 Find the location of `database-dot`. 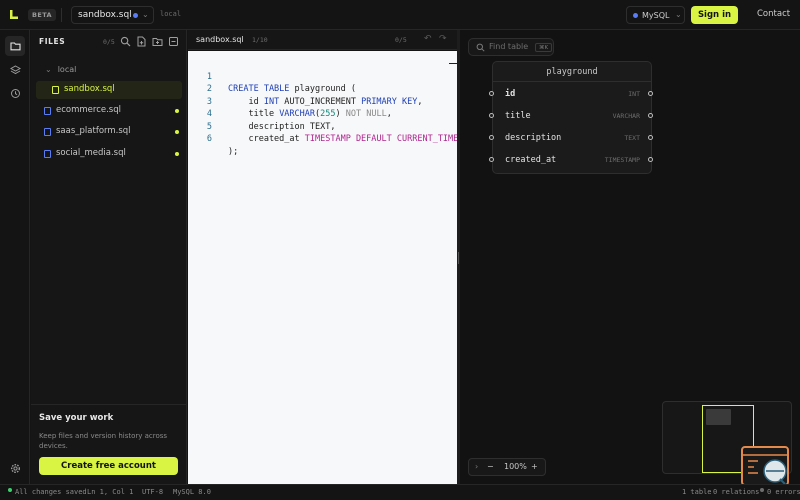

database-dot is located at coordinates (635, 15).